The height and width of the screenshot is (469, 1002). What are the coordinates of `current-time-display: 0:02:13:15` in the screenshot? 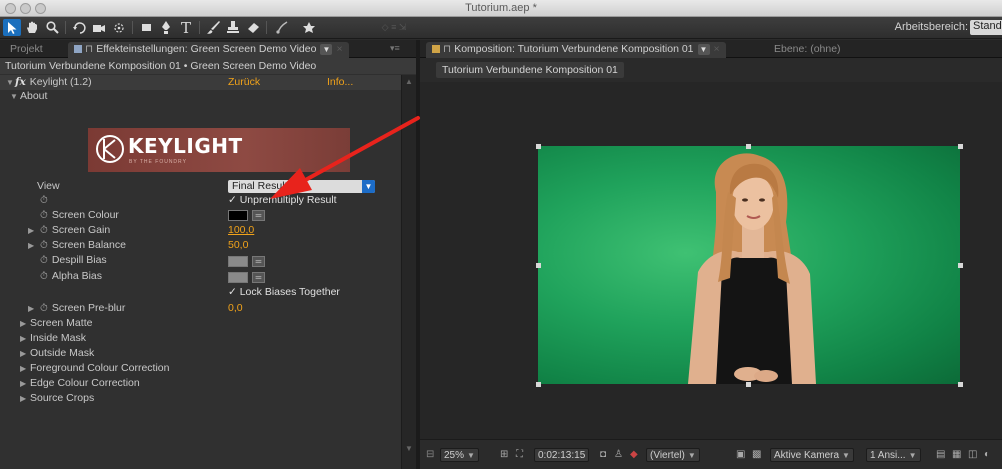 It's located at (562, 455).